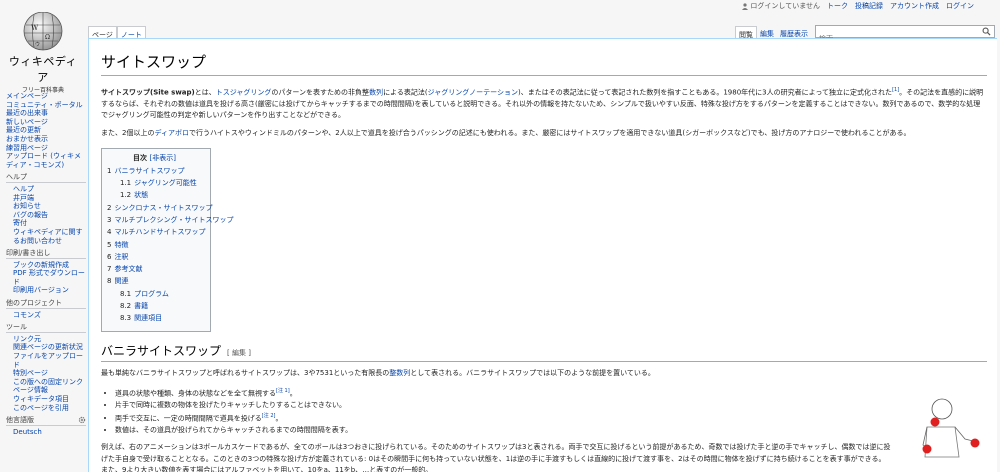 This screenshot has height=472, width=1000. I want to click on link-diabolo: ディアボロ, so click(171, 133).